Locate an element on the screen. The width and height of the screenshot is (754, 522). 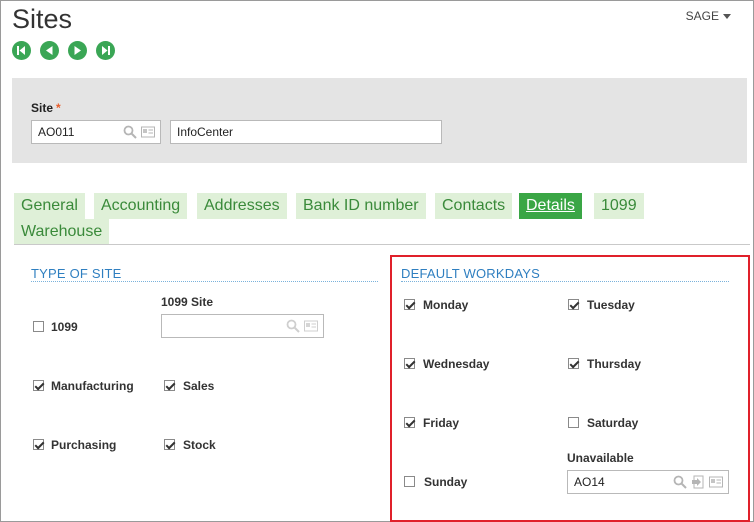
tab-accounting: Accounting is located at coordinates (141, 206).